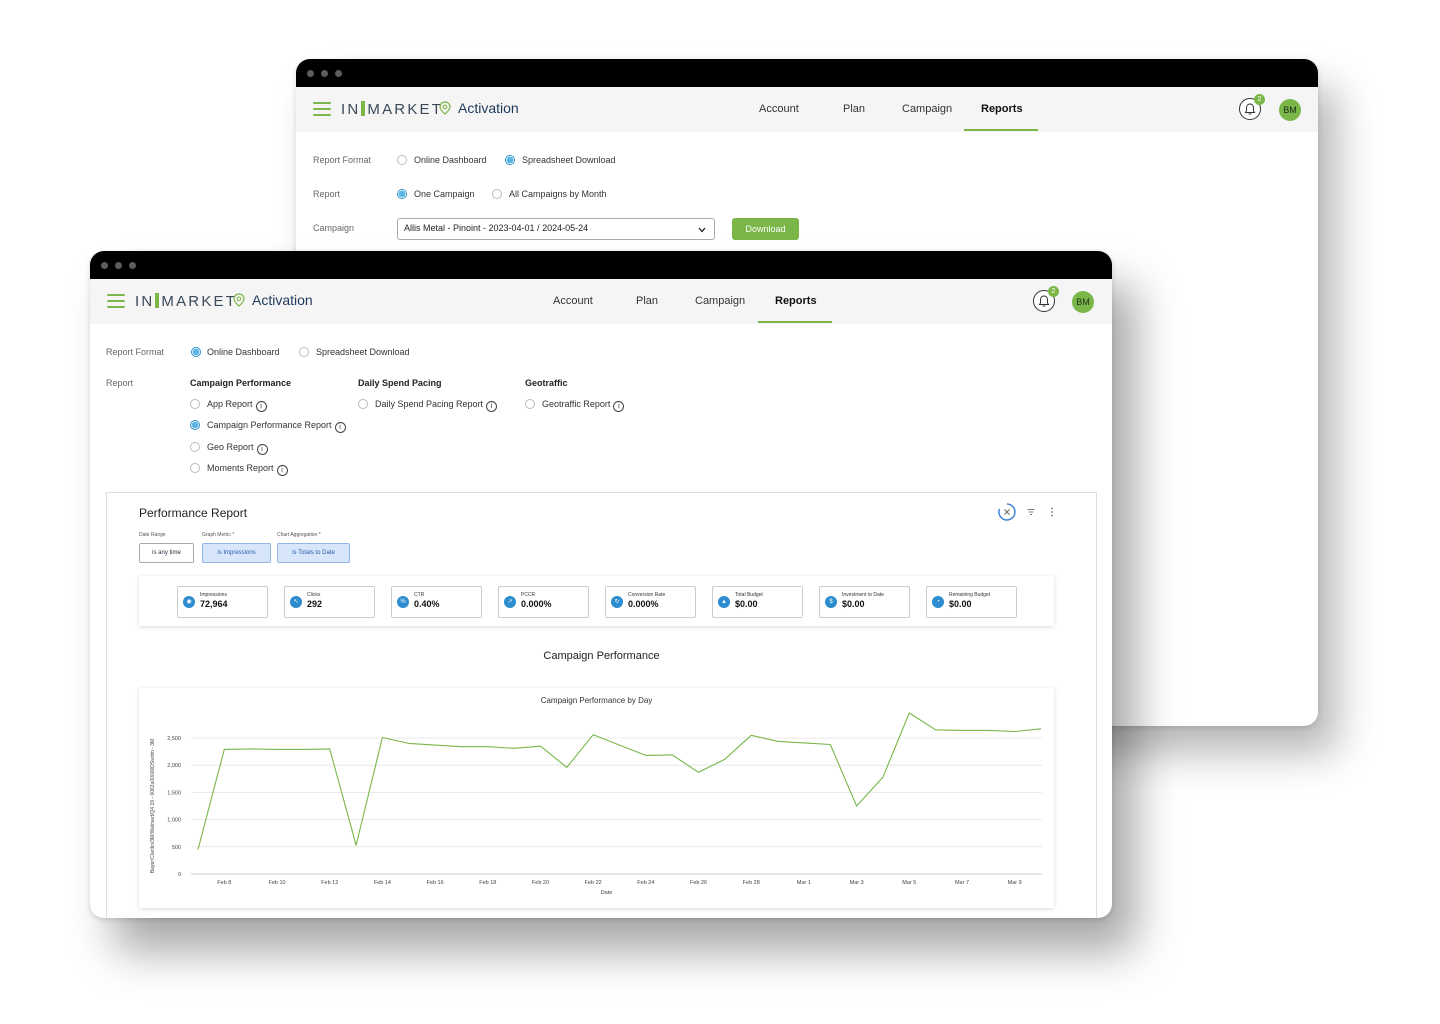 The width and height of the screenshot is (1440, 1024). Describe the element at coordinates (237, 448) in the screenshot. I see `radio-label-geo-report: Geo Report i` at that location.